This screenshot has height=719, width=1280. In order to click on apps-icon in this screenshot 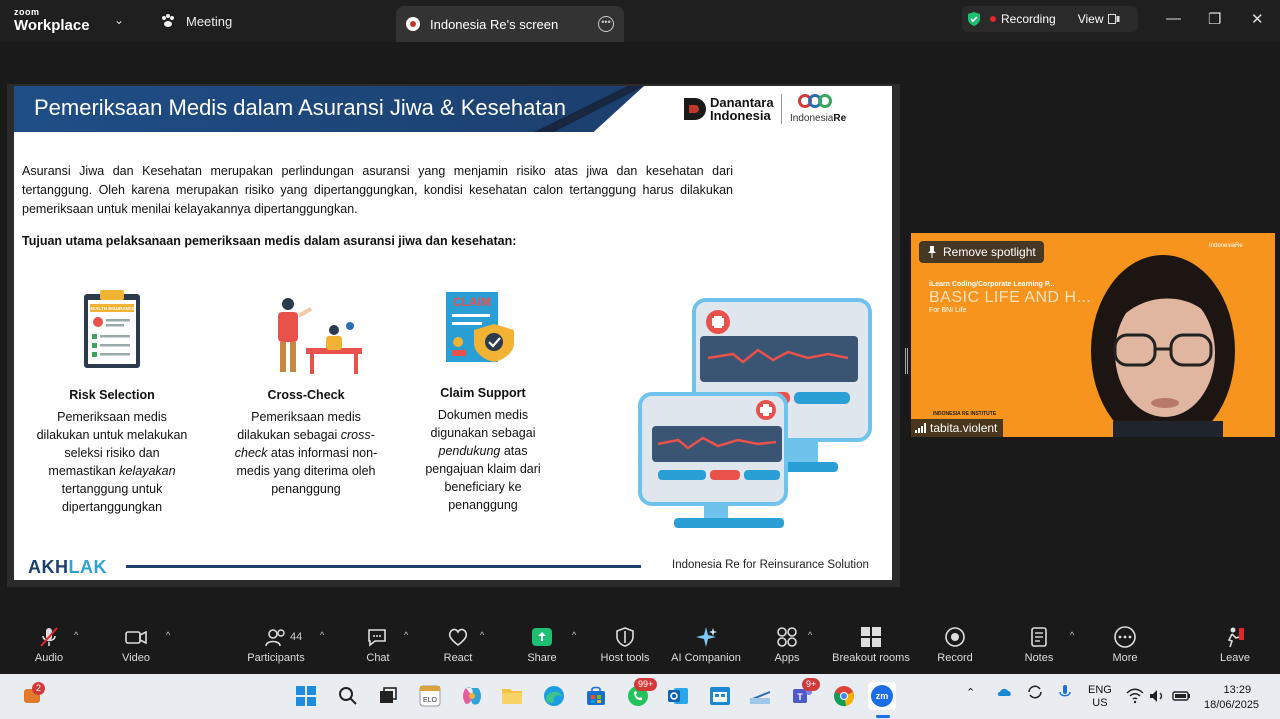, I will do `click(787, 637)`.